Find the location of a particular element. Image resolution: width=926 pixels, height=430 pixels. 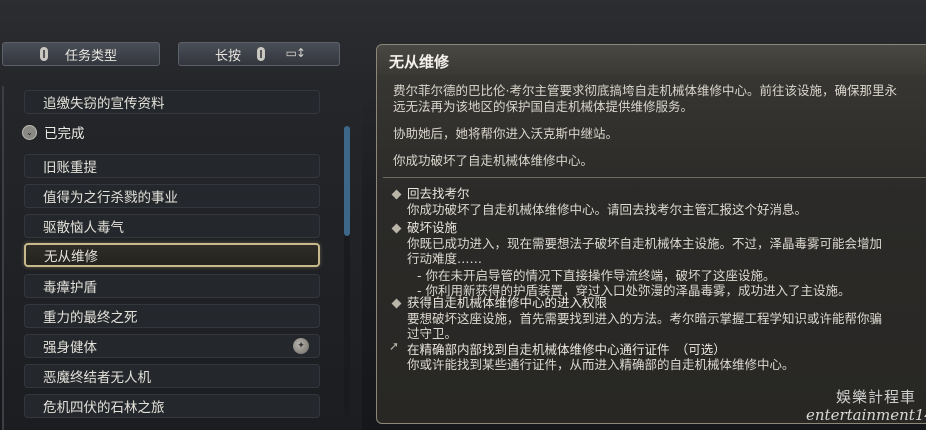

divider is located at coordinates (654, 177).